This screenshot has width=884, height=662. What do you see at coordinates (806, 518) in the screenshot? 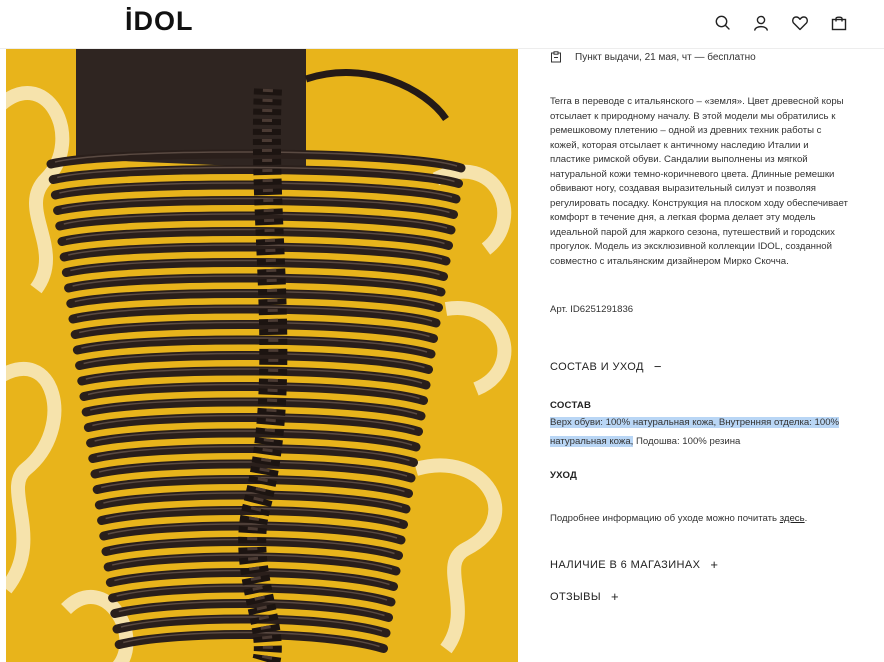
I see `care-text-end: .` at bounding box center [806, 518].